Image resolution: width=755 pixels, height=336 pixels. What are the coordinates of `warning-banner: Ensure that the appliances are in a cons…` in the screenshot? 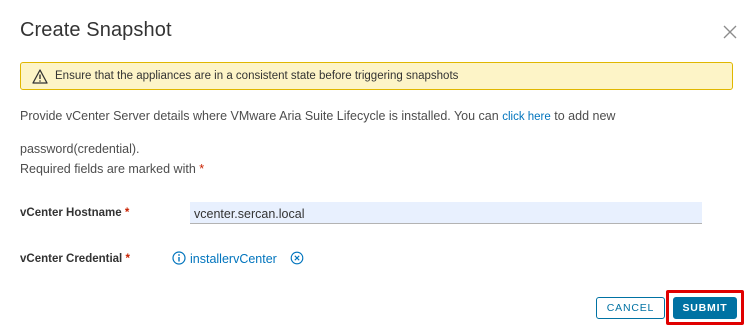 It's located at (376, 76).